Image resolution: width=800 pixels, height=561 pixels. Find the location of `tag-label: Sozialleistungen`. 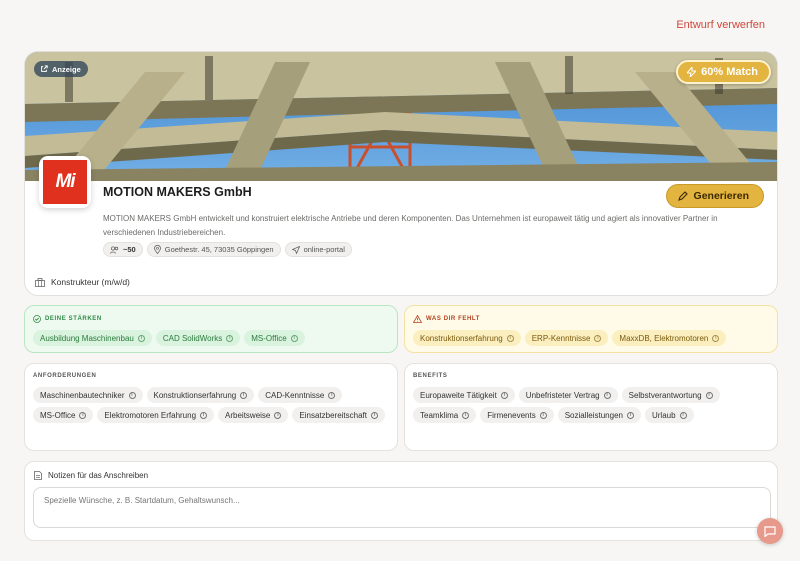

tag-label: Sozialleistungen is located at coordinates (593, 415).